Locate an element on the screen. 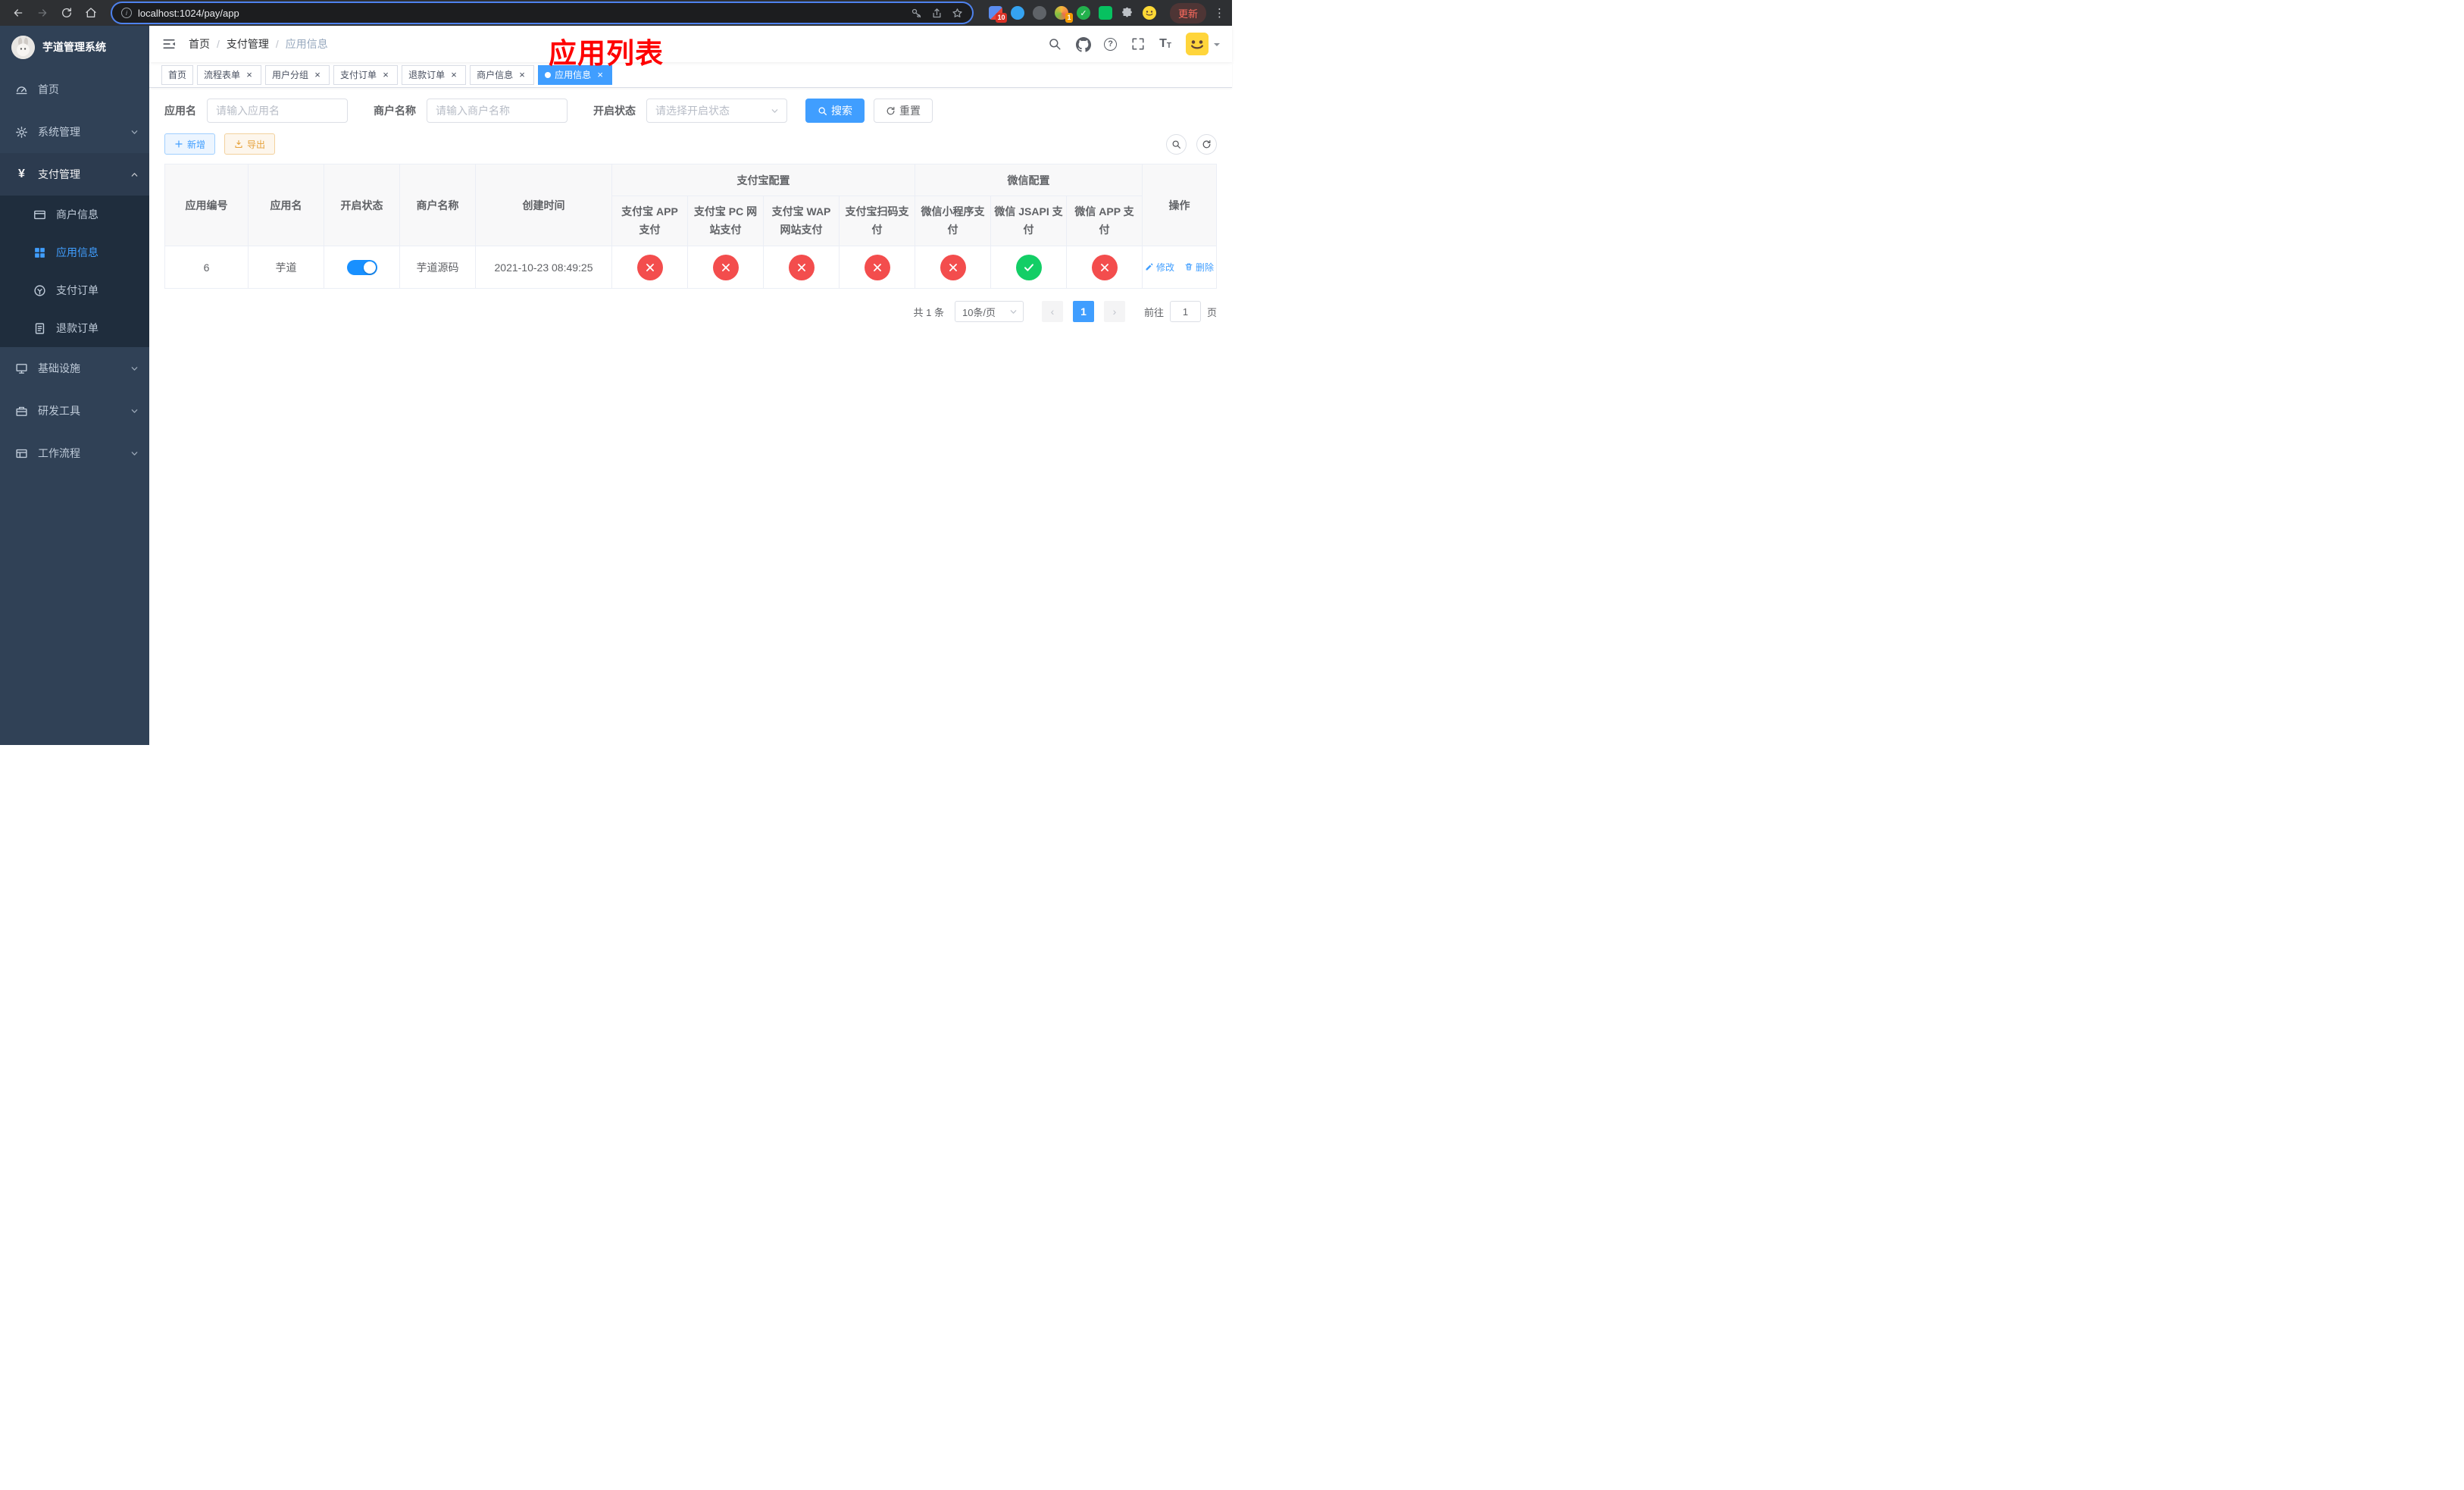  extensions-area: 10 1 ✓ is located at coordinates (1072, 14).